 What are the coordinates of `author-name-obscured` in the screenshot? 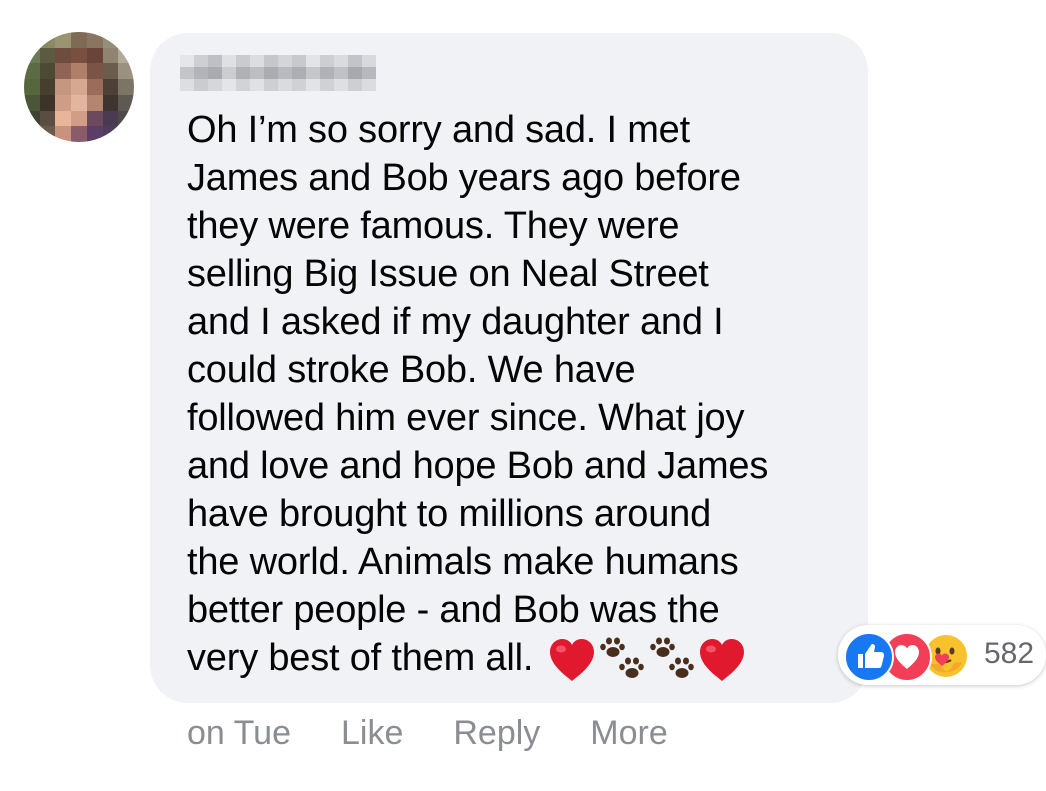 It's located at (278, 73).